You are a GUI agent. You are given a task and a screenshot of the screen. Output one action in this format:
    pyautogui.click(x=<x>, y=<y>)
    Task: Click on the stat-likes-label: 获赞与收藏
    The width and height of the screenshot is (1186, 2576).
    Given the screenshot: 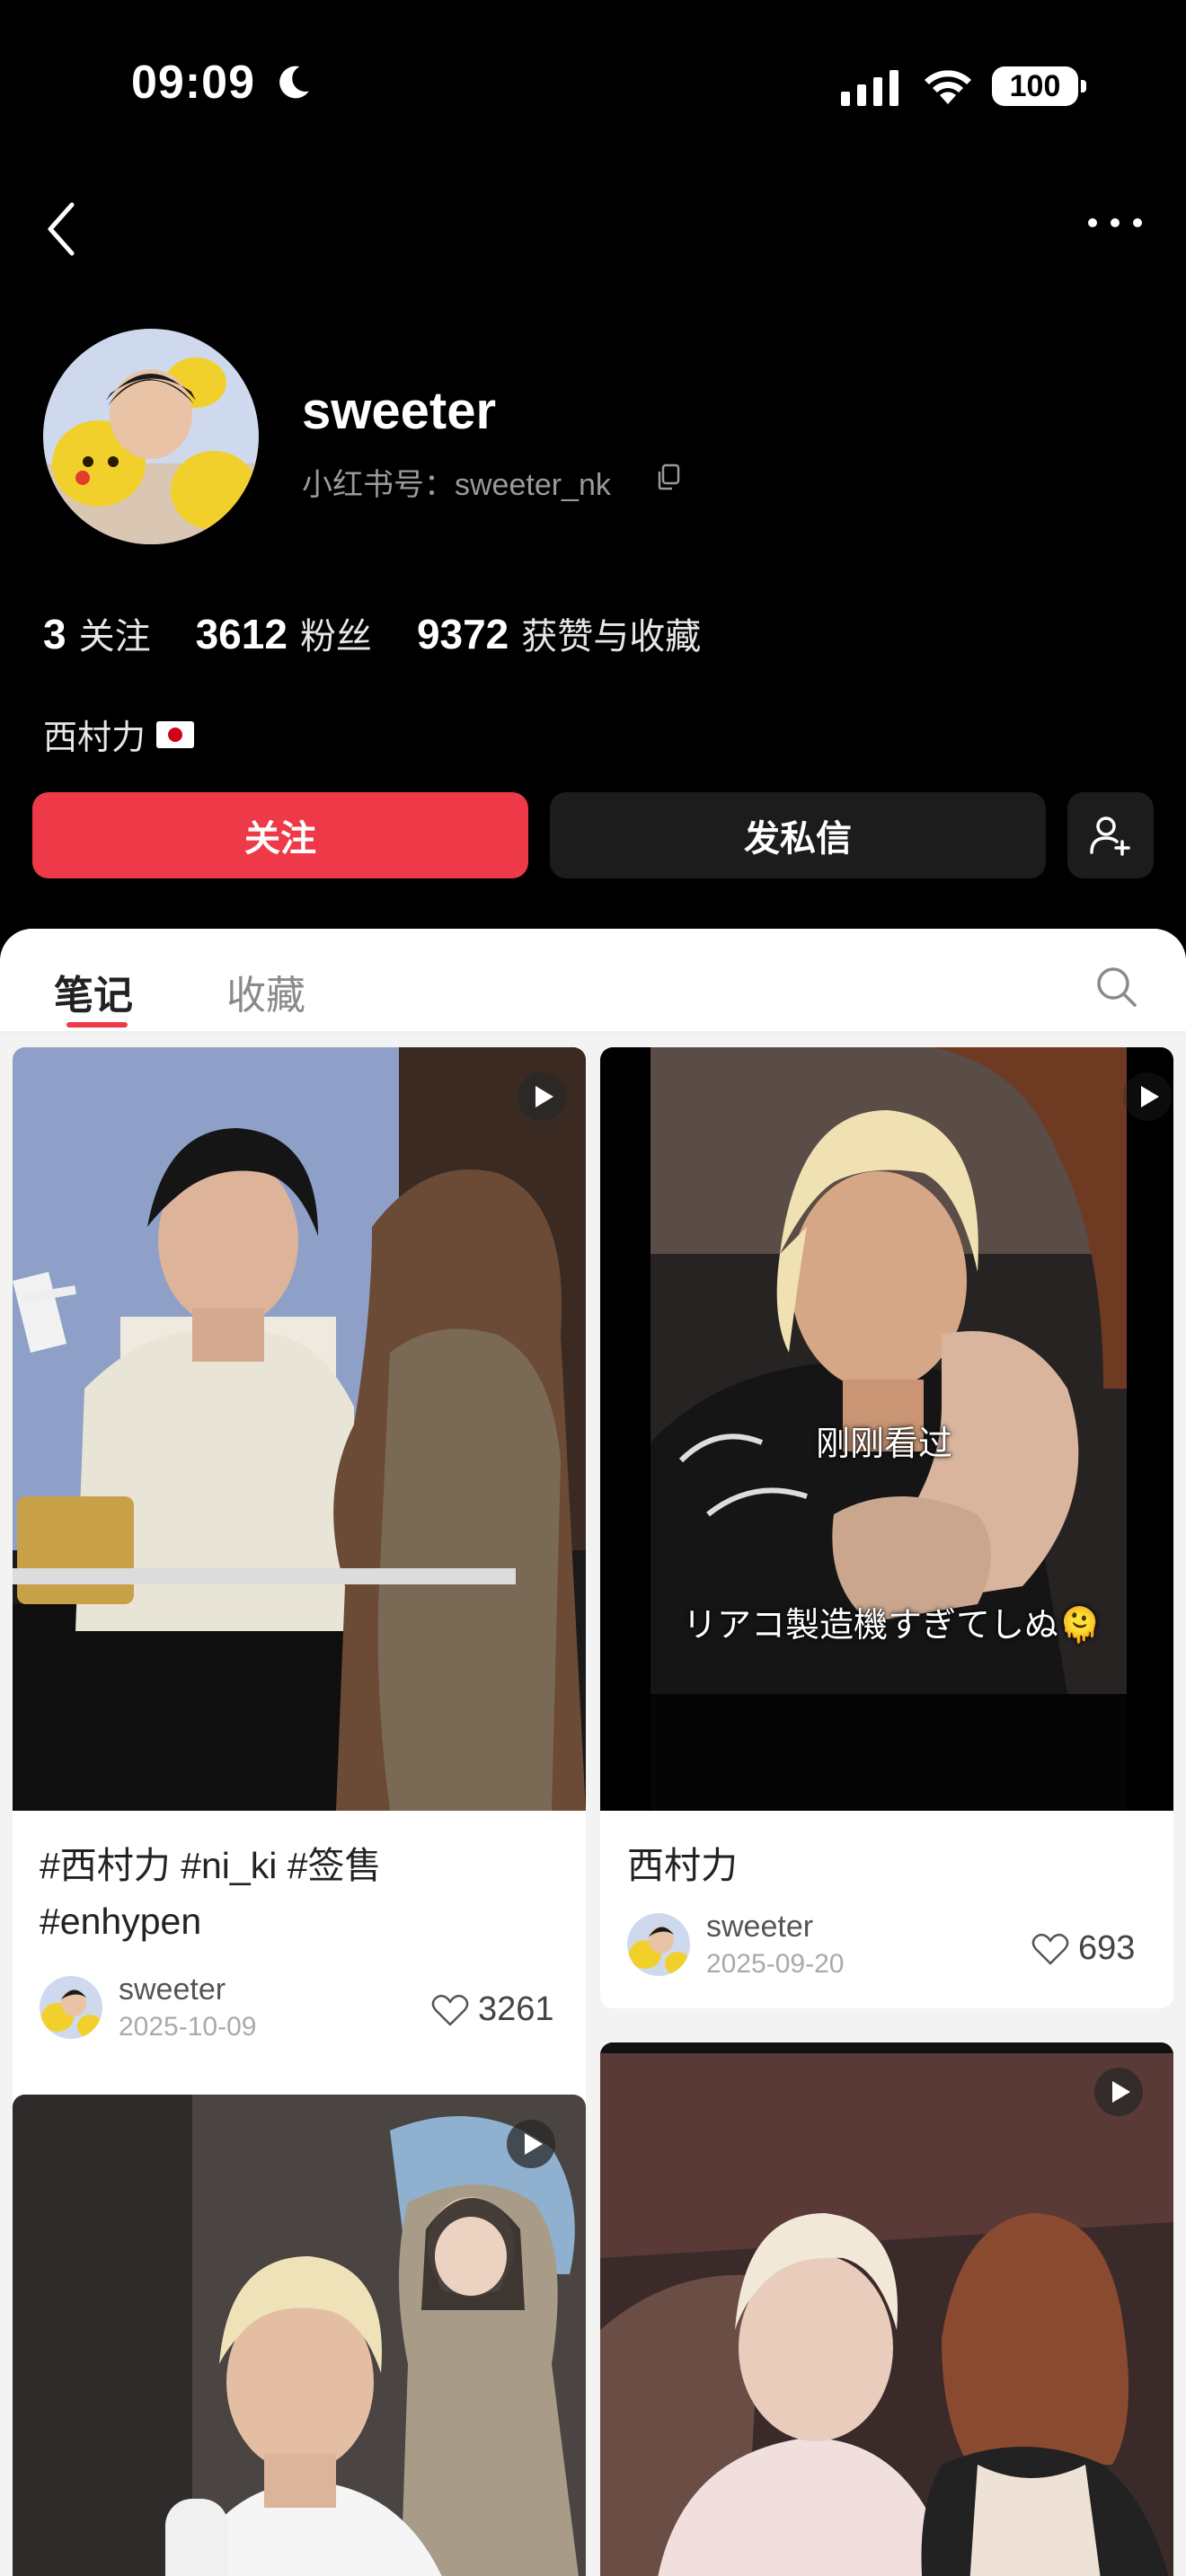 What is the action you would take?
    pyautogui.click(x=611, y=637)
    